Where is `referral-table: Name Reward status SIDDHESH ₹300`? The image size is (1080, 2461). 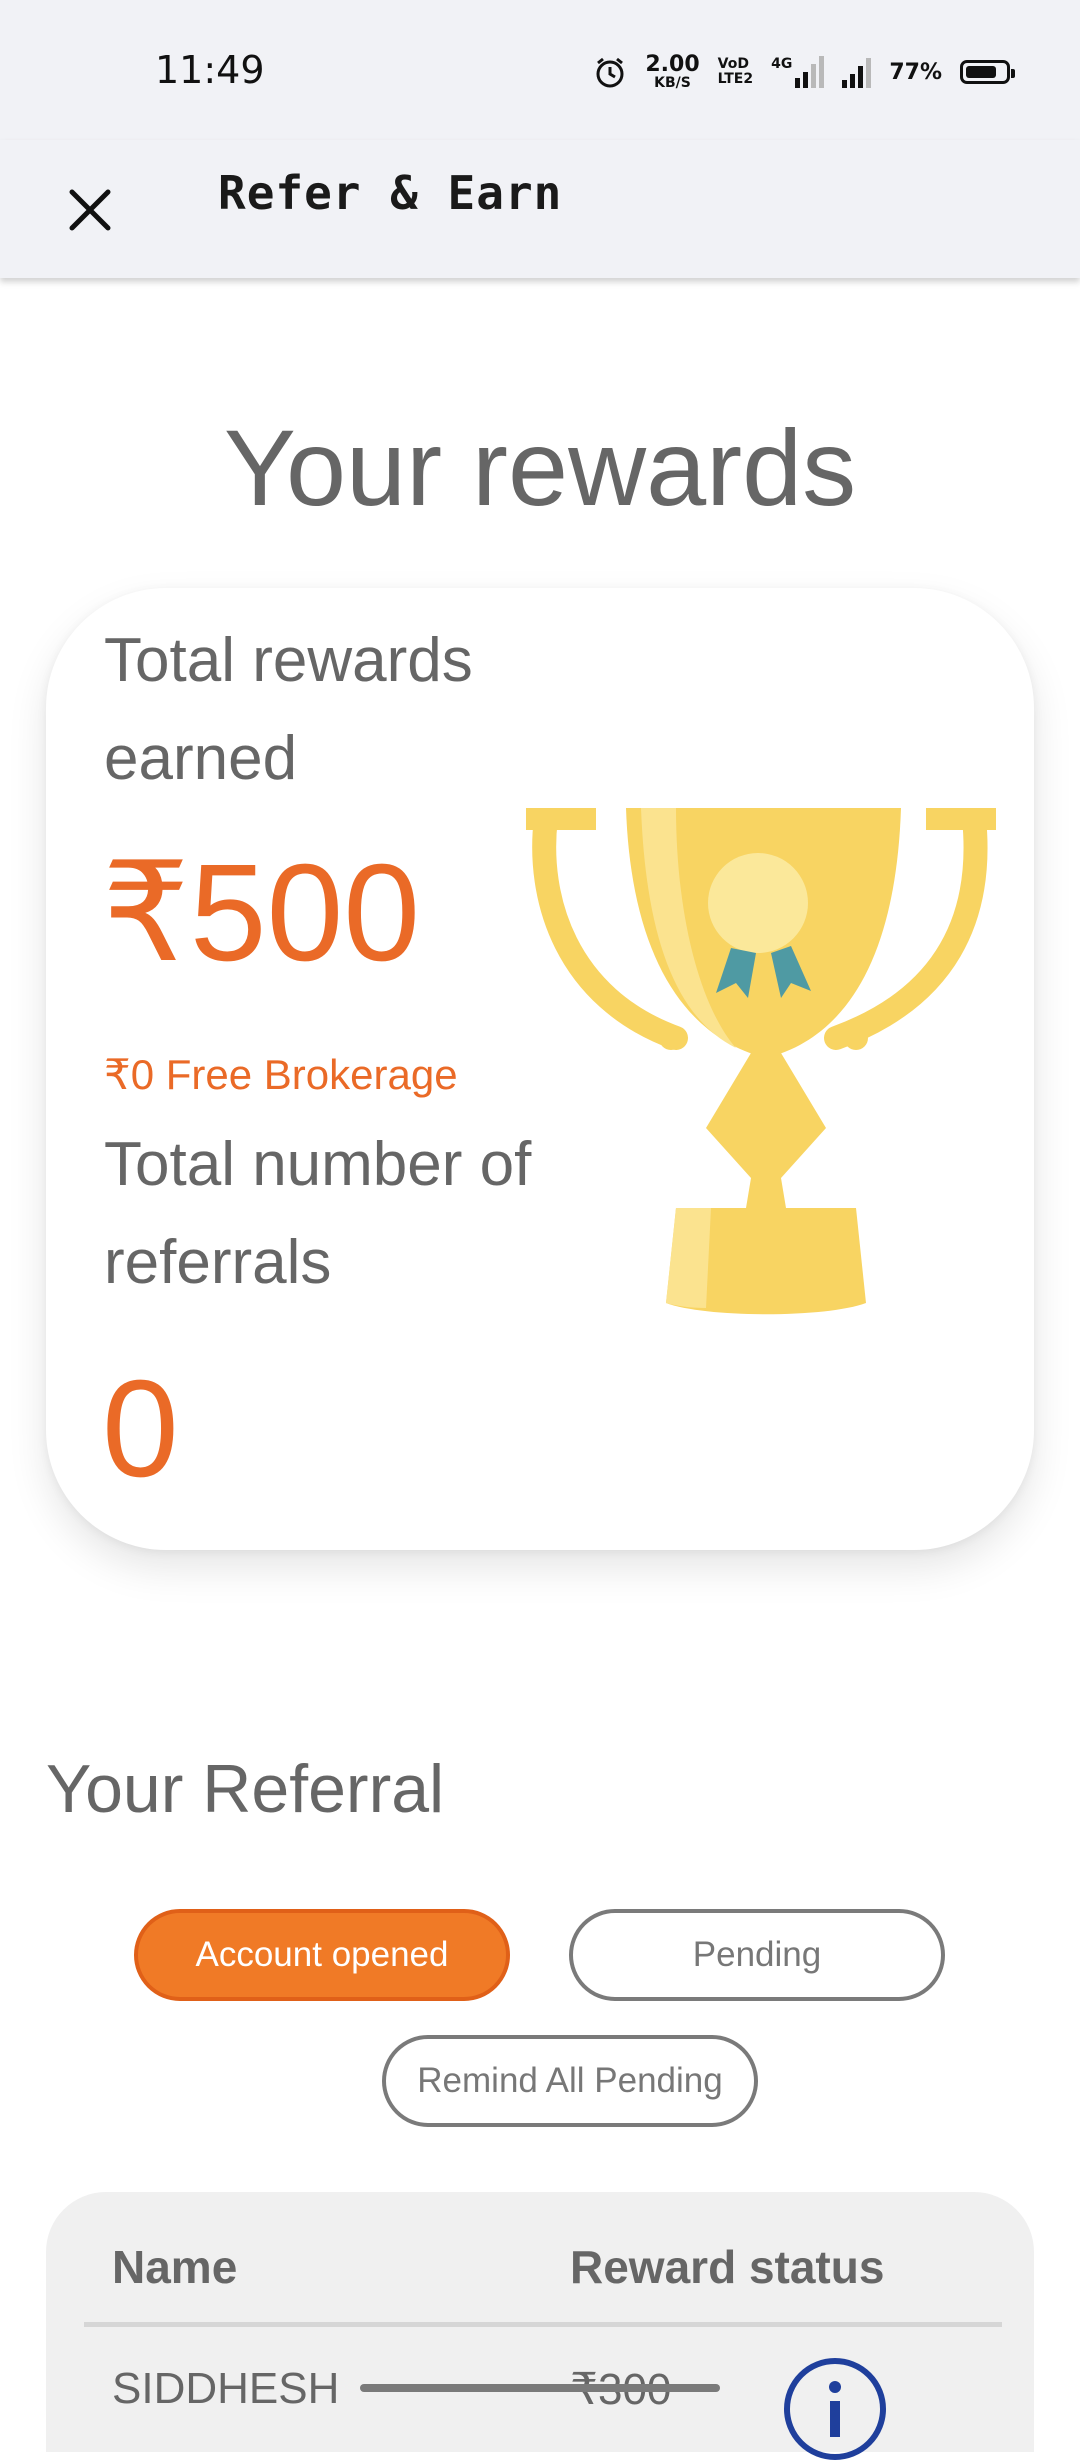 referral-table: Name Reward status SIDDHESH ₹300 is located at coordinates (540, 2326).